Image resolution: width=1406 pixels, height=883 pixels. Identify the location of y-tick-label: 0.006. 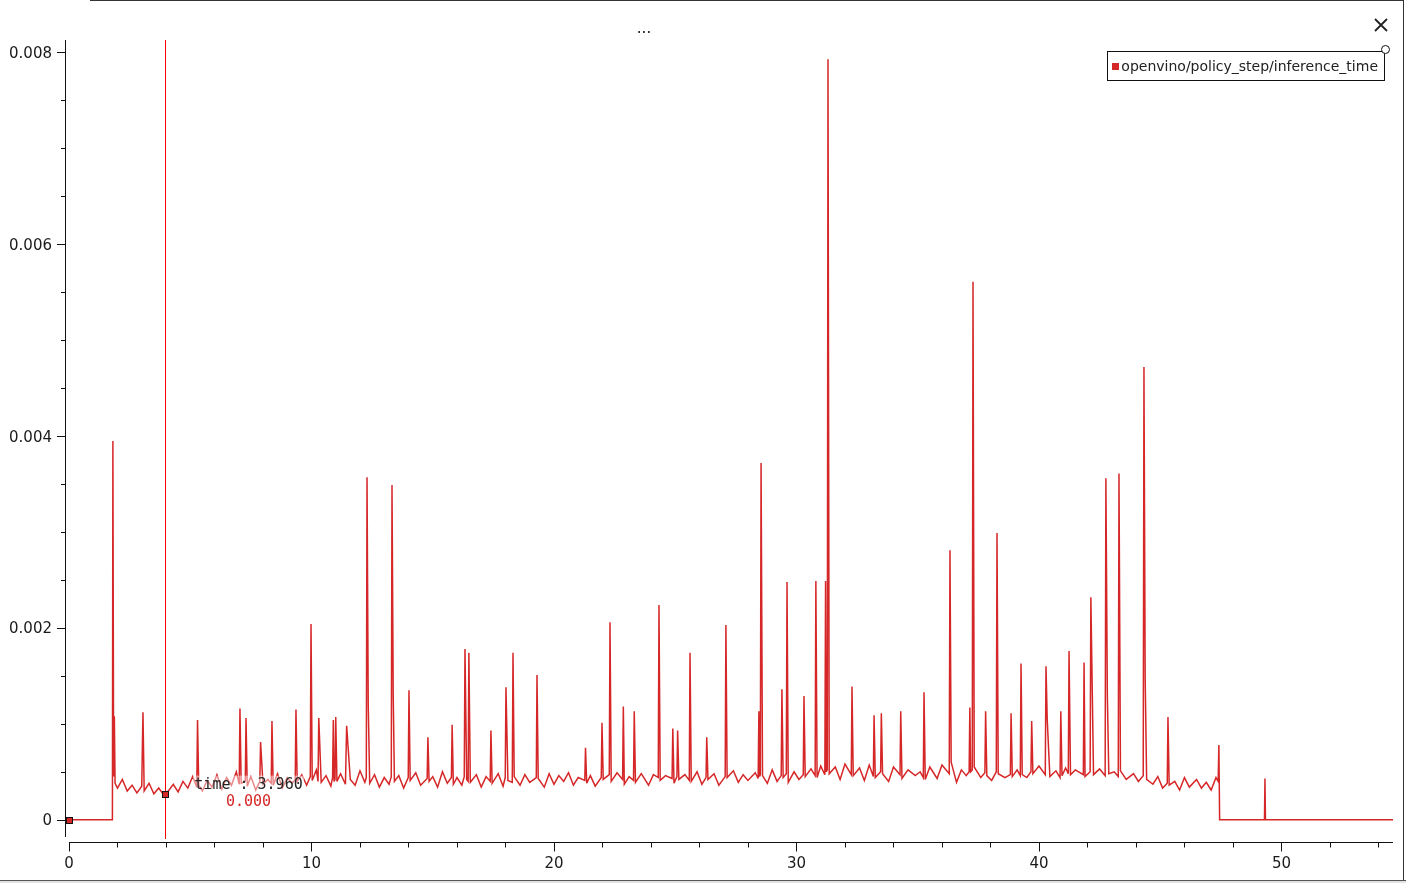
(30, 244).